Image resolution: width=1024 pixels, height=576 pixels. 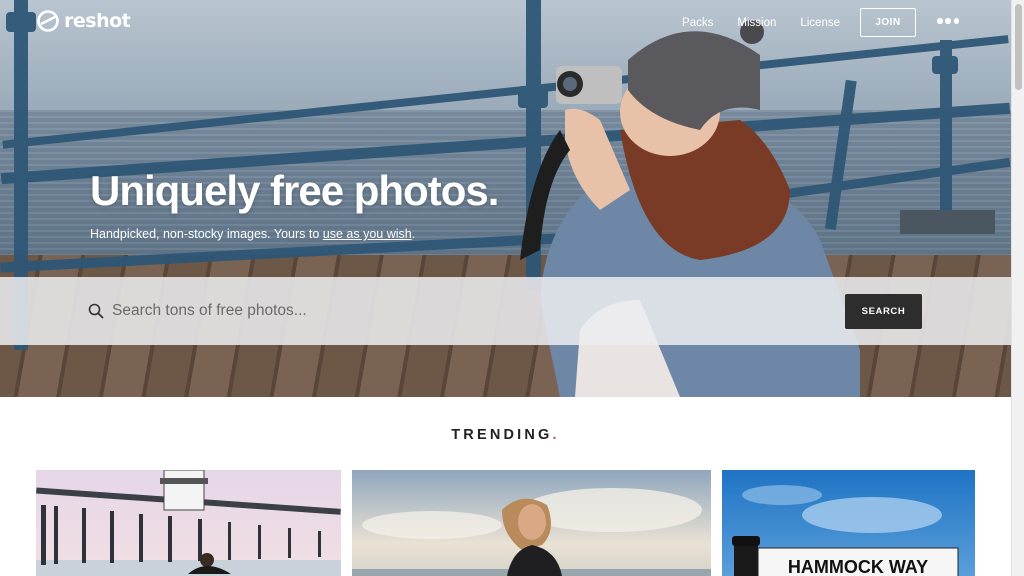 What do you see at coordinates (462, 311) in the screenshot?
I see `search-input` at bounding box center [462, 311].